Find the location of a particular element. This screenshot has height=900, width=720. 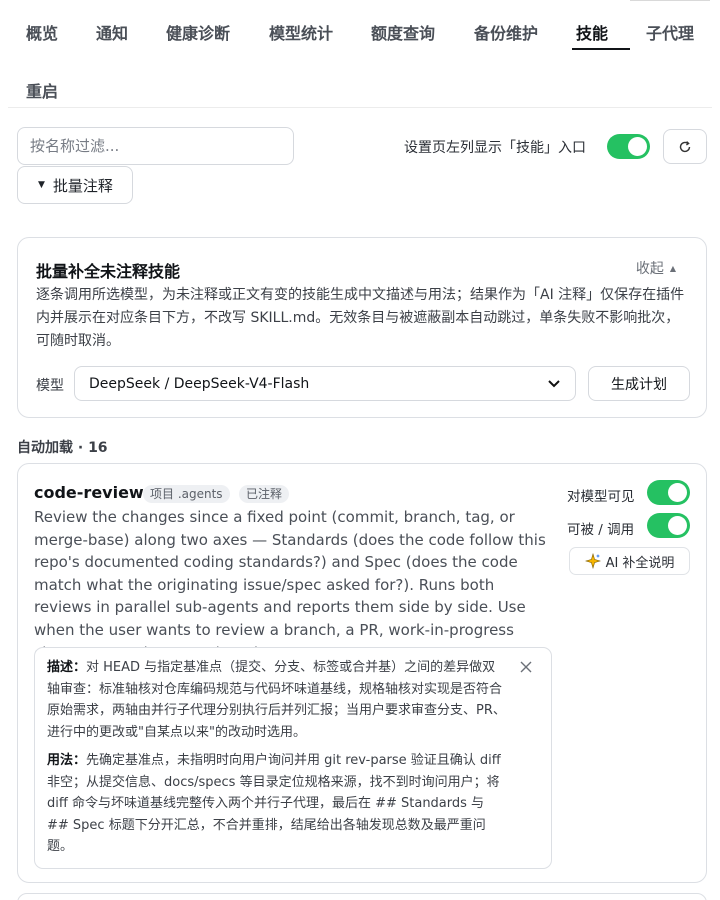

annotated-badge: 已注释 is located at coordinates (264, 494).